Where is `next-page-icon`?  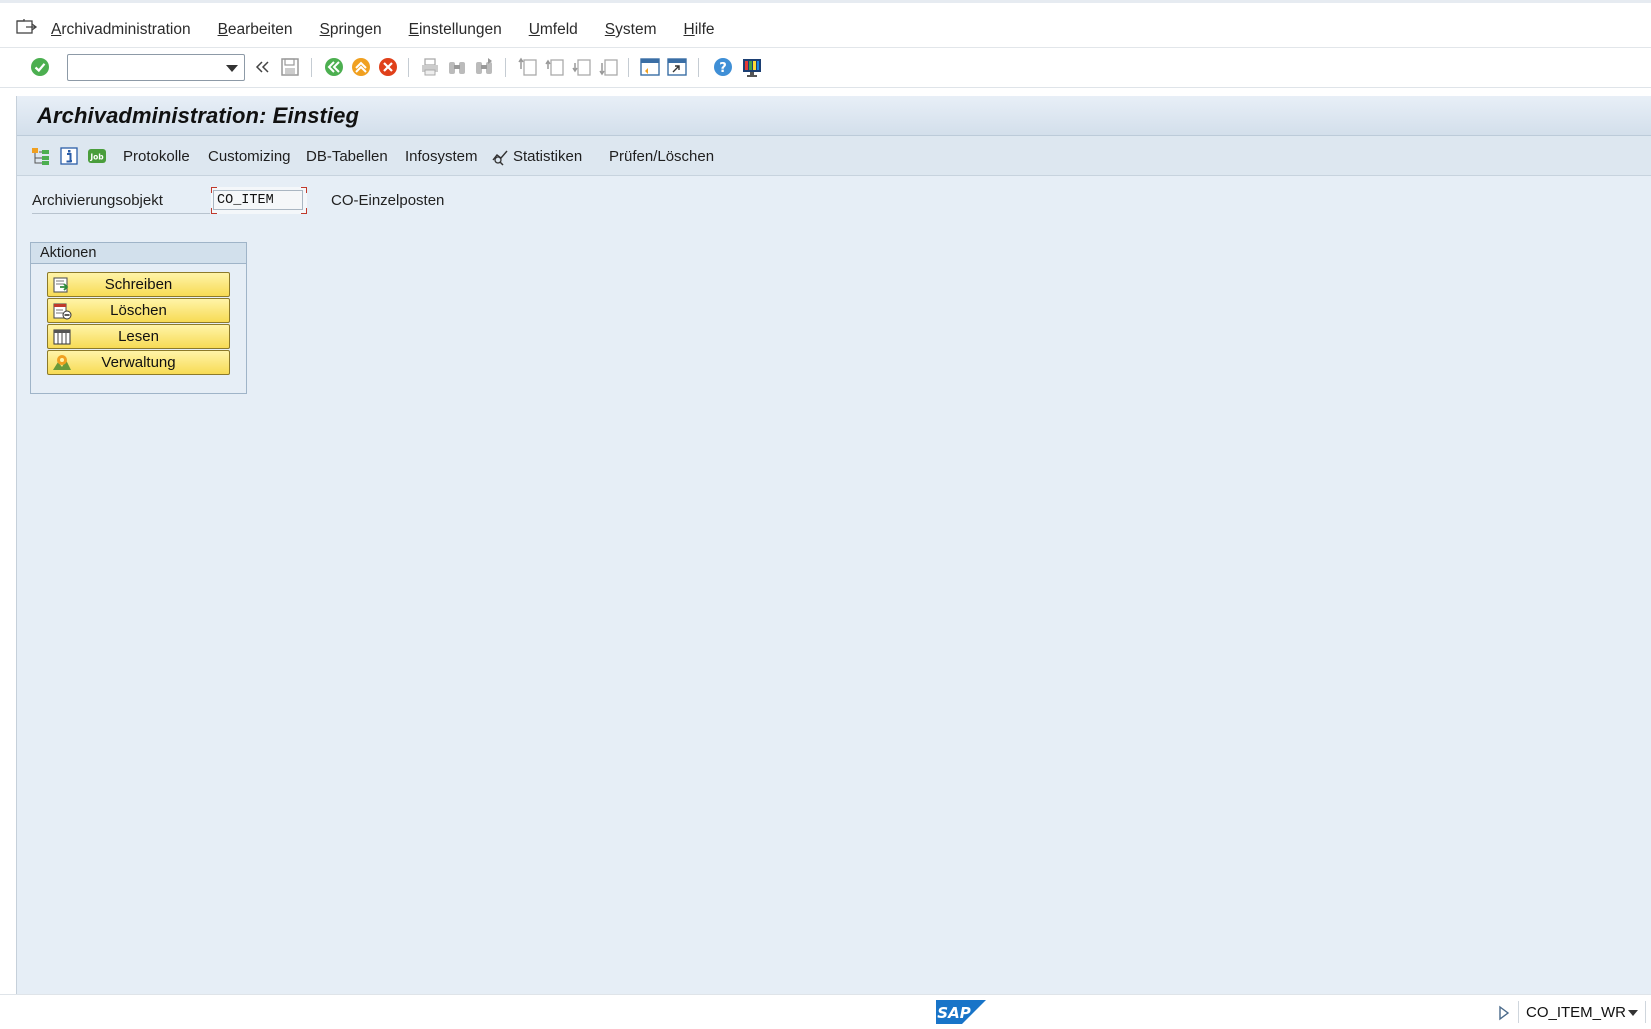
next-page-icon is located at coordinates (582, 67).